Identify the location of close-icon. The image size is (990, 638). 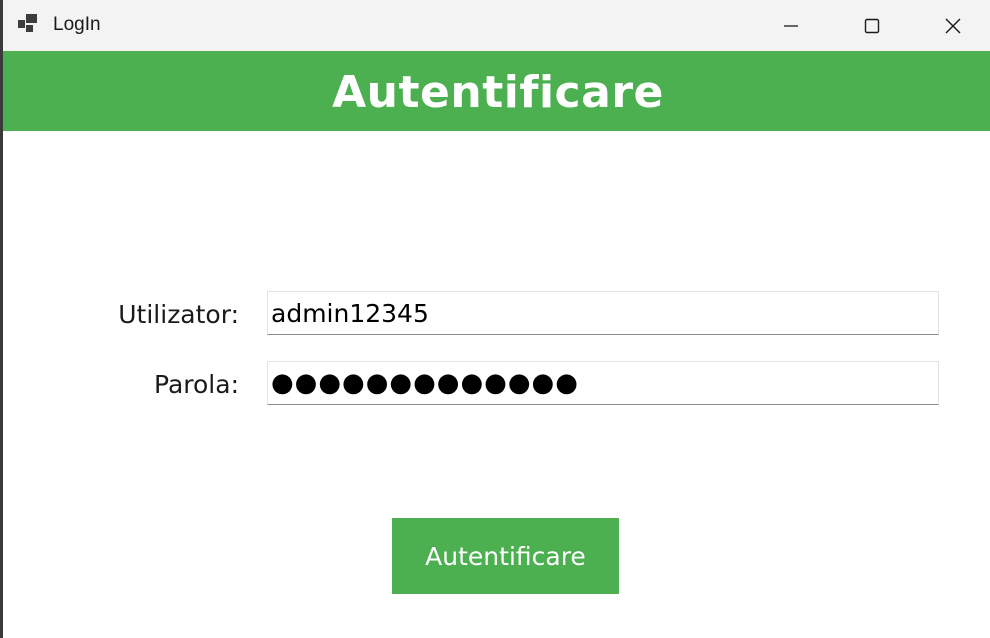
(953, 26).